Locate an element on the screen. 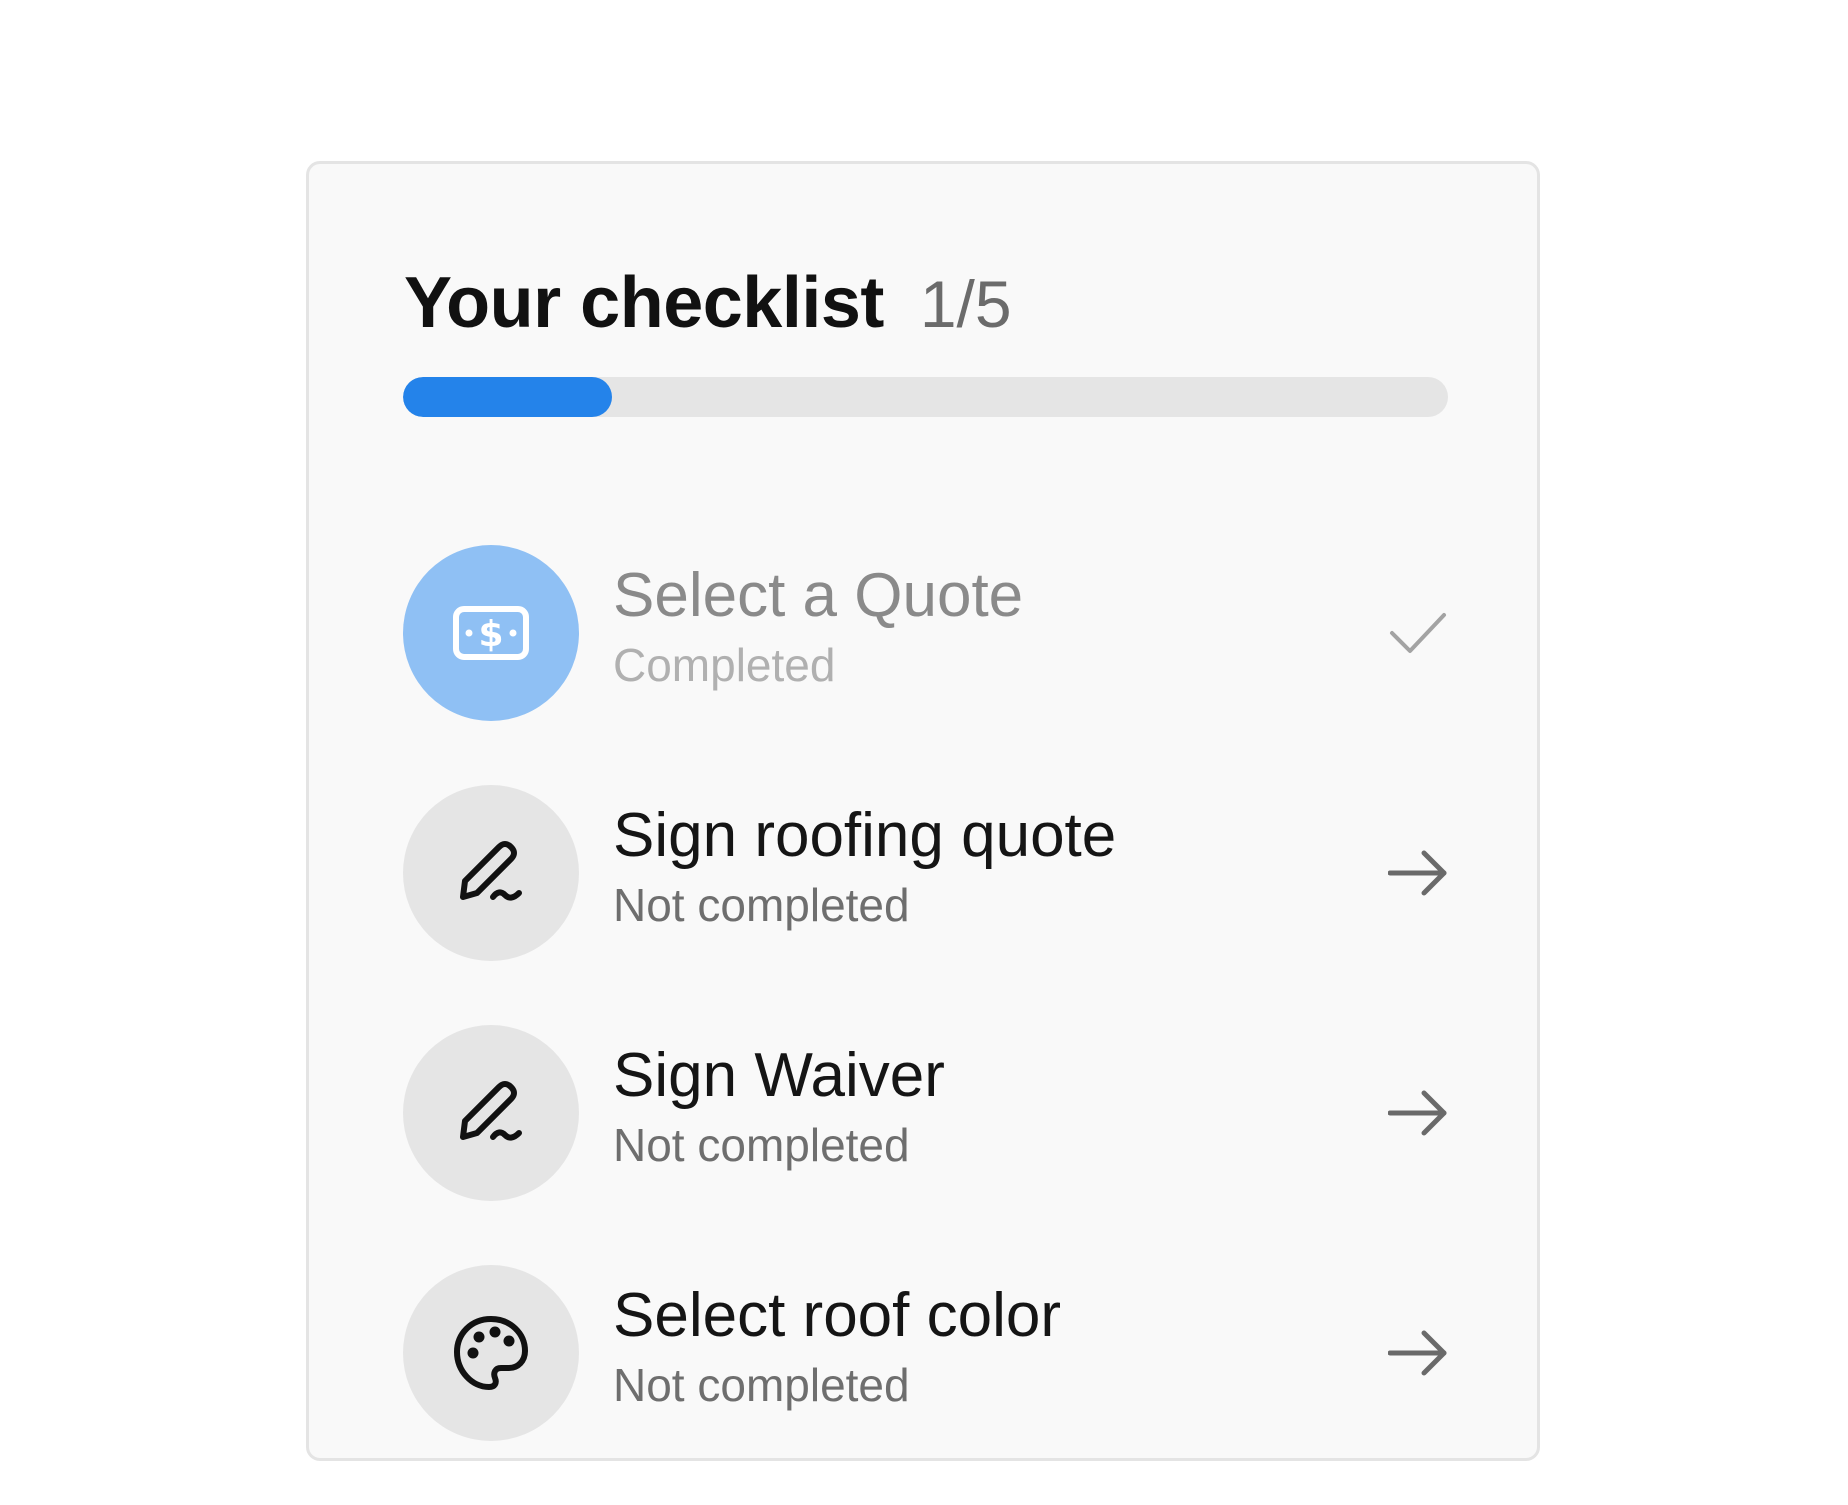 Image resolution: width=1848 pixels, height=1505 pixels. item-title: Select a Quote is located at coordinates (818, 595).